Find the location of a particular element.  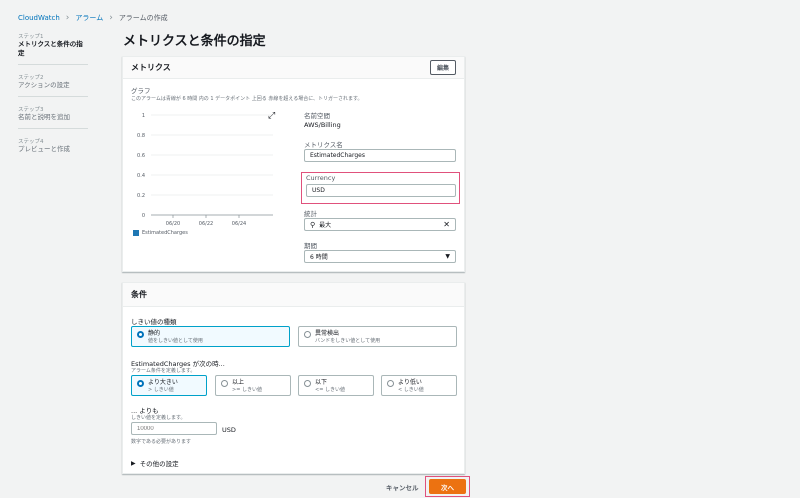

metric-chart: 1 0.8 0.6 0.4 0.2 0 06/20 06/22 06/24 is located at coordinates (205, 170).